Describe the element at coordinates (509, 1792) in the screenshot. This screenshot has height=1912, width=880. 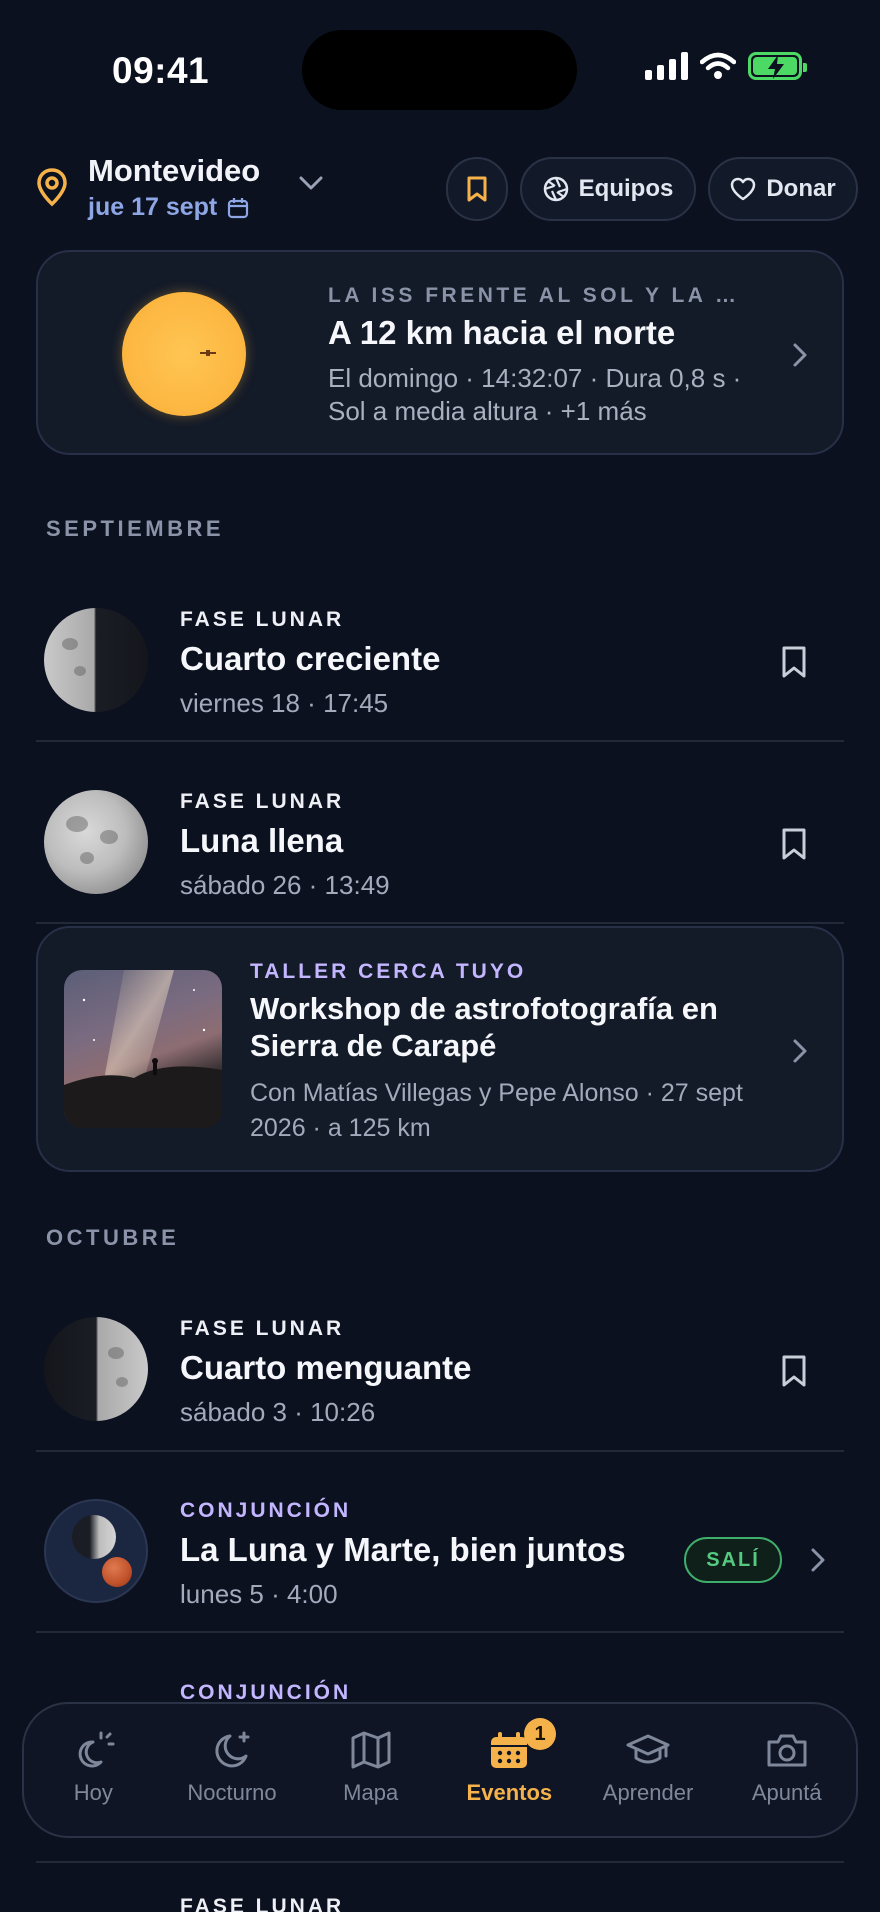
I see `tab-label: Eventos` at that location.